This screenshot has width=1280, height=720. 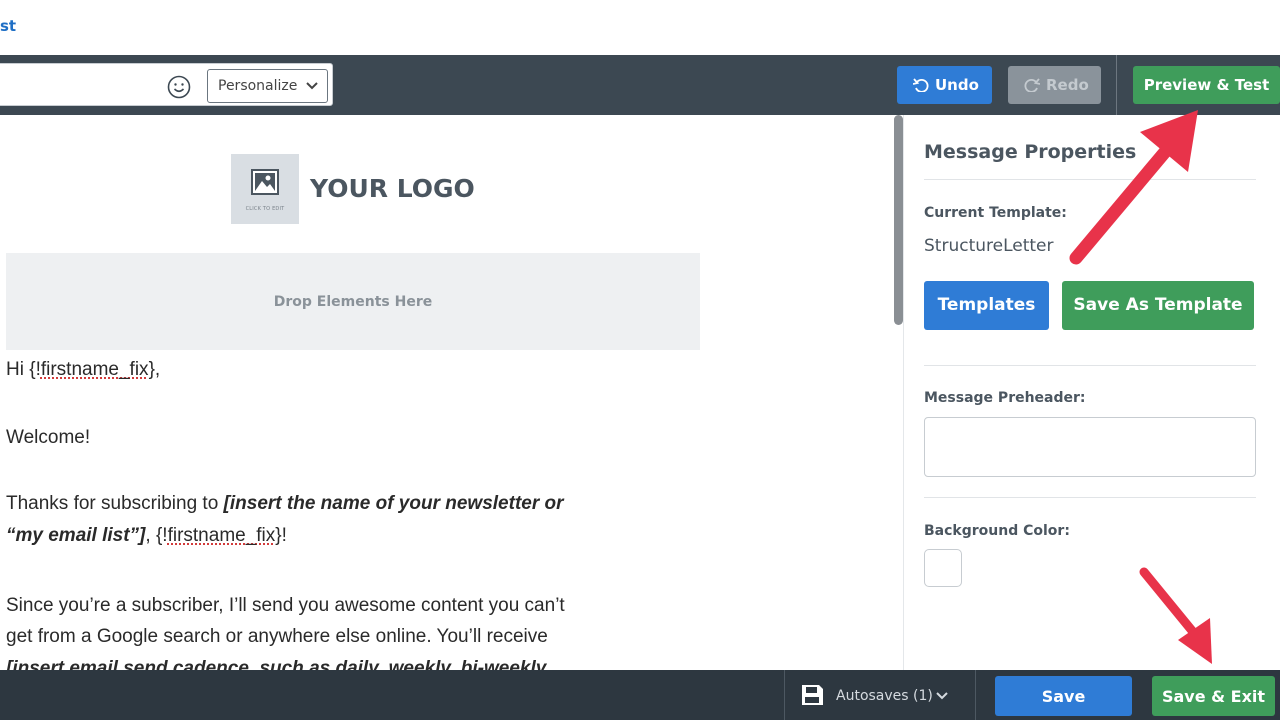 I want to click on thanks-mid: , {!, so click(x=156, y=535).